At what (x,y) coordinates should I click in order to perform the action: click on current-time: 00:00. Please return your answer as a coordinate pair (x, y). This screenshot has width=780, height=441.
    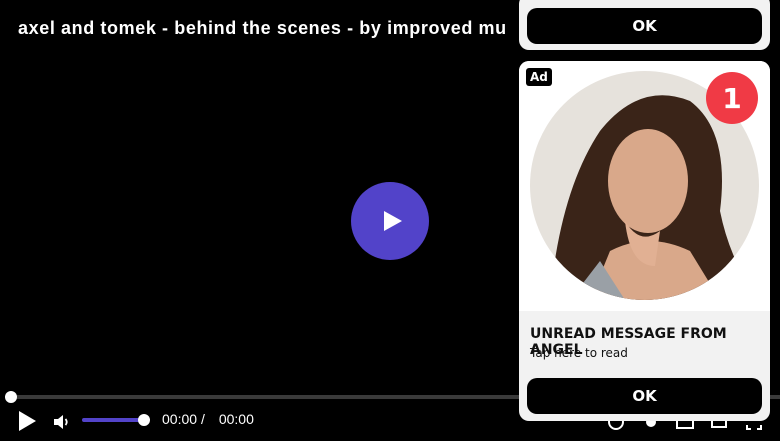
    Looking at the image, I should click on (180, 419).